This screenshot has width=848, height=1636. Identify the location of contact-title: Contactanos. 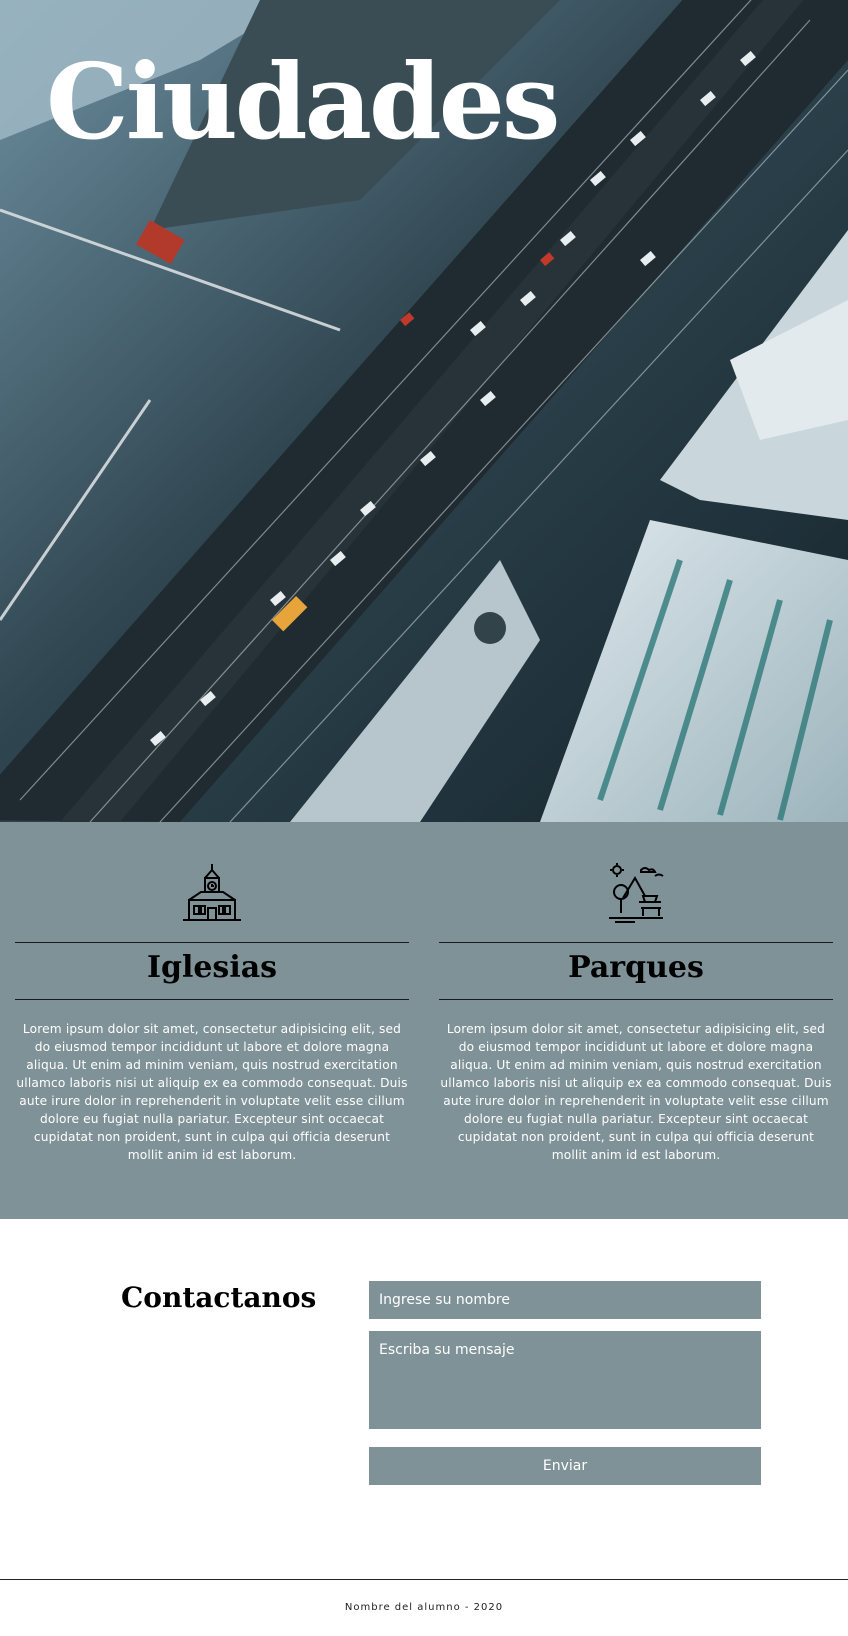
(219, 1297).